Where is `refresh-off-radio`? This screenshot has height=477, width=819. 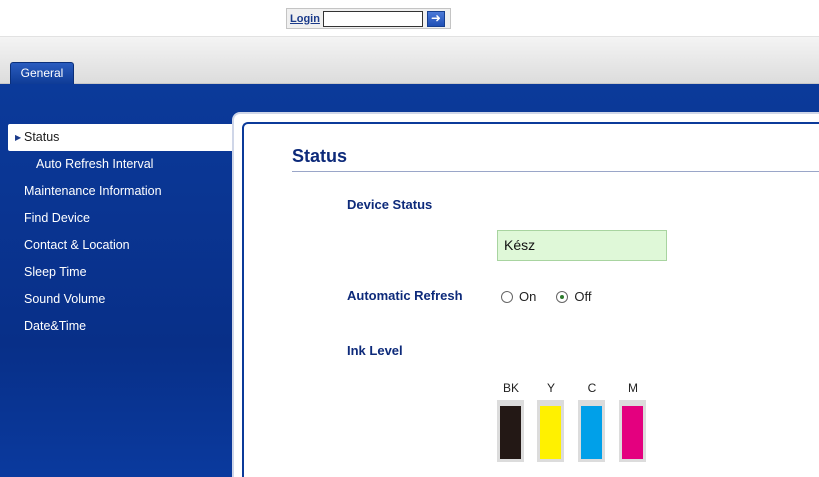 refresh-off-radio is located at coordinates (562, 296).